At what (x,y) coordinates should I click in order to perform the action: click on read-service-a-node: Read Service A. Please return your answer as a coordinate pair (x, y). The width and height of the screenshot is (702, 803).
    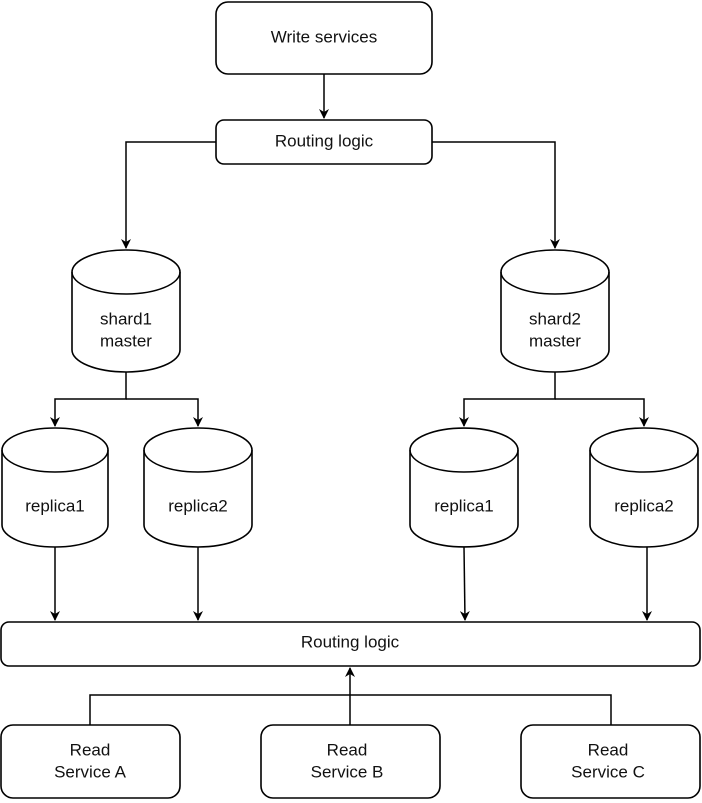
    Looking at the image, I should click on (90, 761).